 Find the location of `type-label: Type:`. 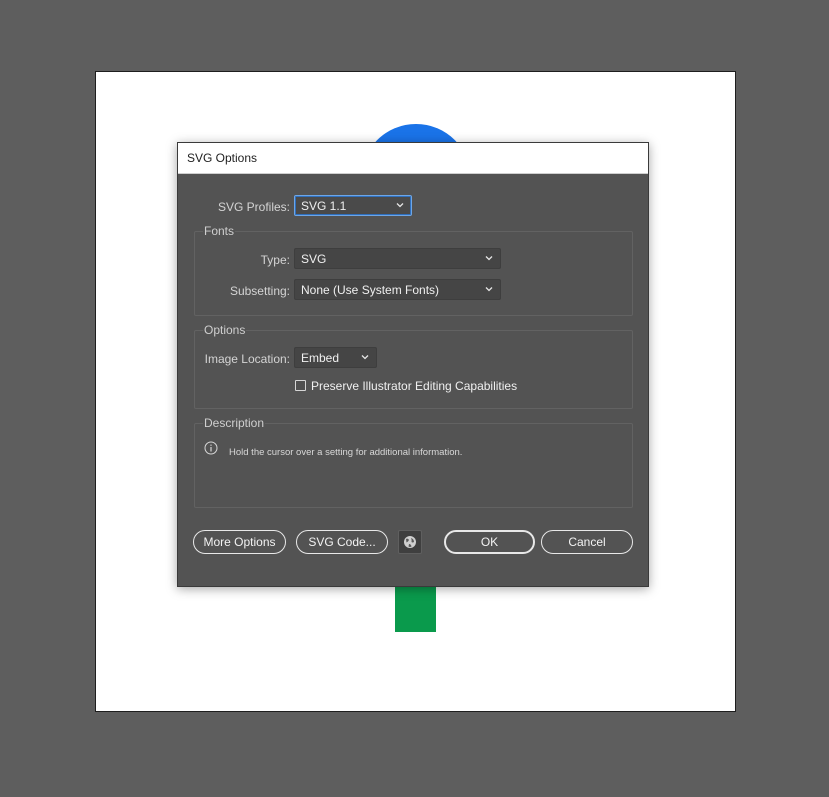

type-label: Type: is located at coordinates (275, 260).